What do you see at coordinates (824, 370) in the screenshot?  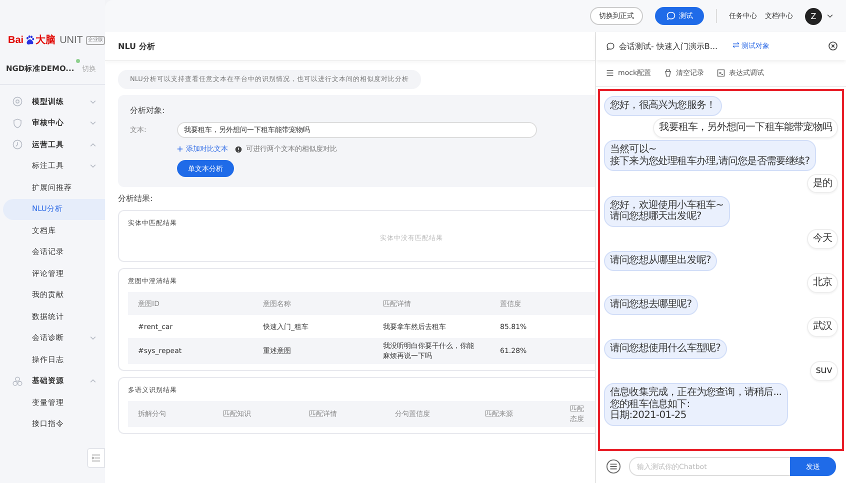 I see `user-message: suv` at bounding box center [824, 370].